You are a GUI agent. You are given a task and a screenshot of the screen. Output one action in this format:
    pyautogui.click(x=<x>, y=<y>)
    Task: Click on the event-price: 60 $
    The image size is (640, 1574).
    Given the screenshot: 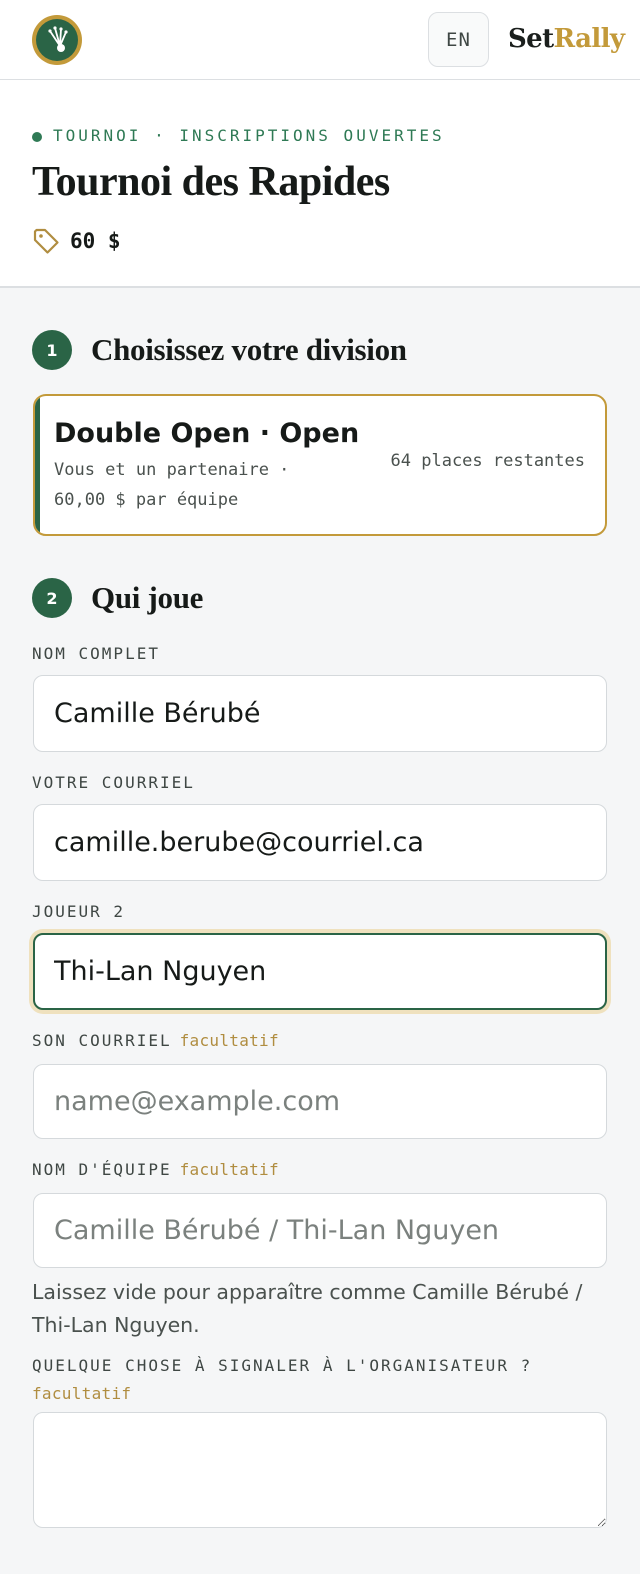 What is the action you would take?
    pyautogui.click(x=76, y=241)
    